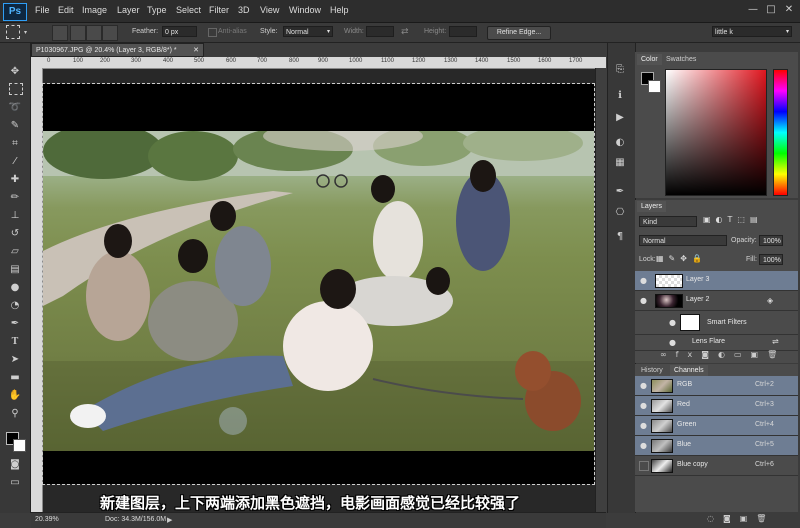 This screenshot has height=528, width=800. Describe the element at coordinates (15, 198) in the screenshot. I see `brush-tool-icon: ✏` at that location.